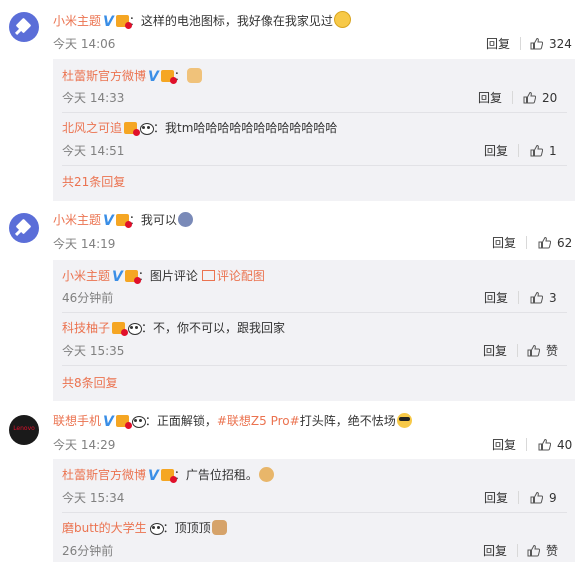  What do you see at coordinates (565, 445) in the screenshot?
I see `like-count: 40` at bounding box center [565, 445].